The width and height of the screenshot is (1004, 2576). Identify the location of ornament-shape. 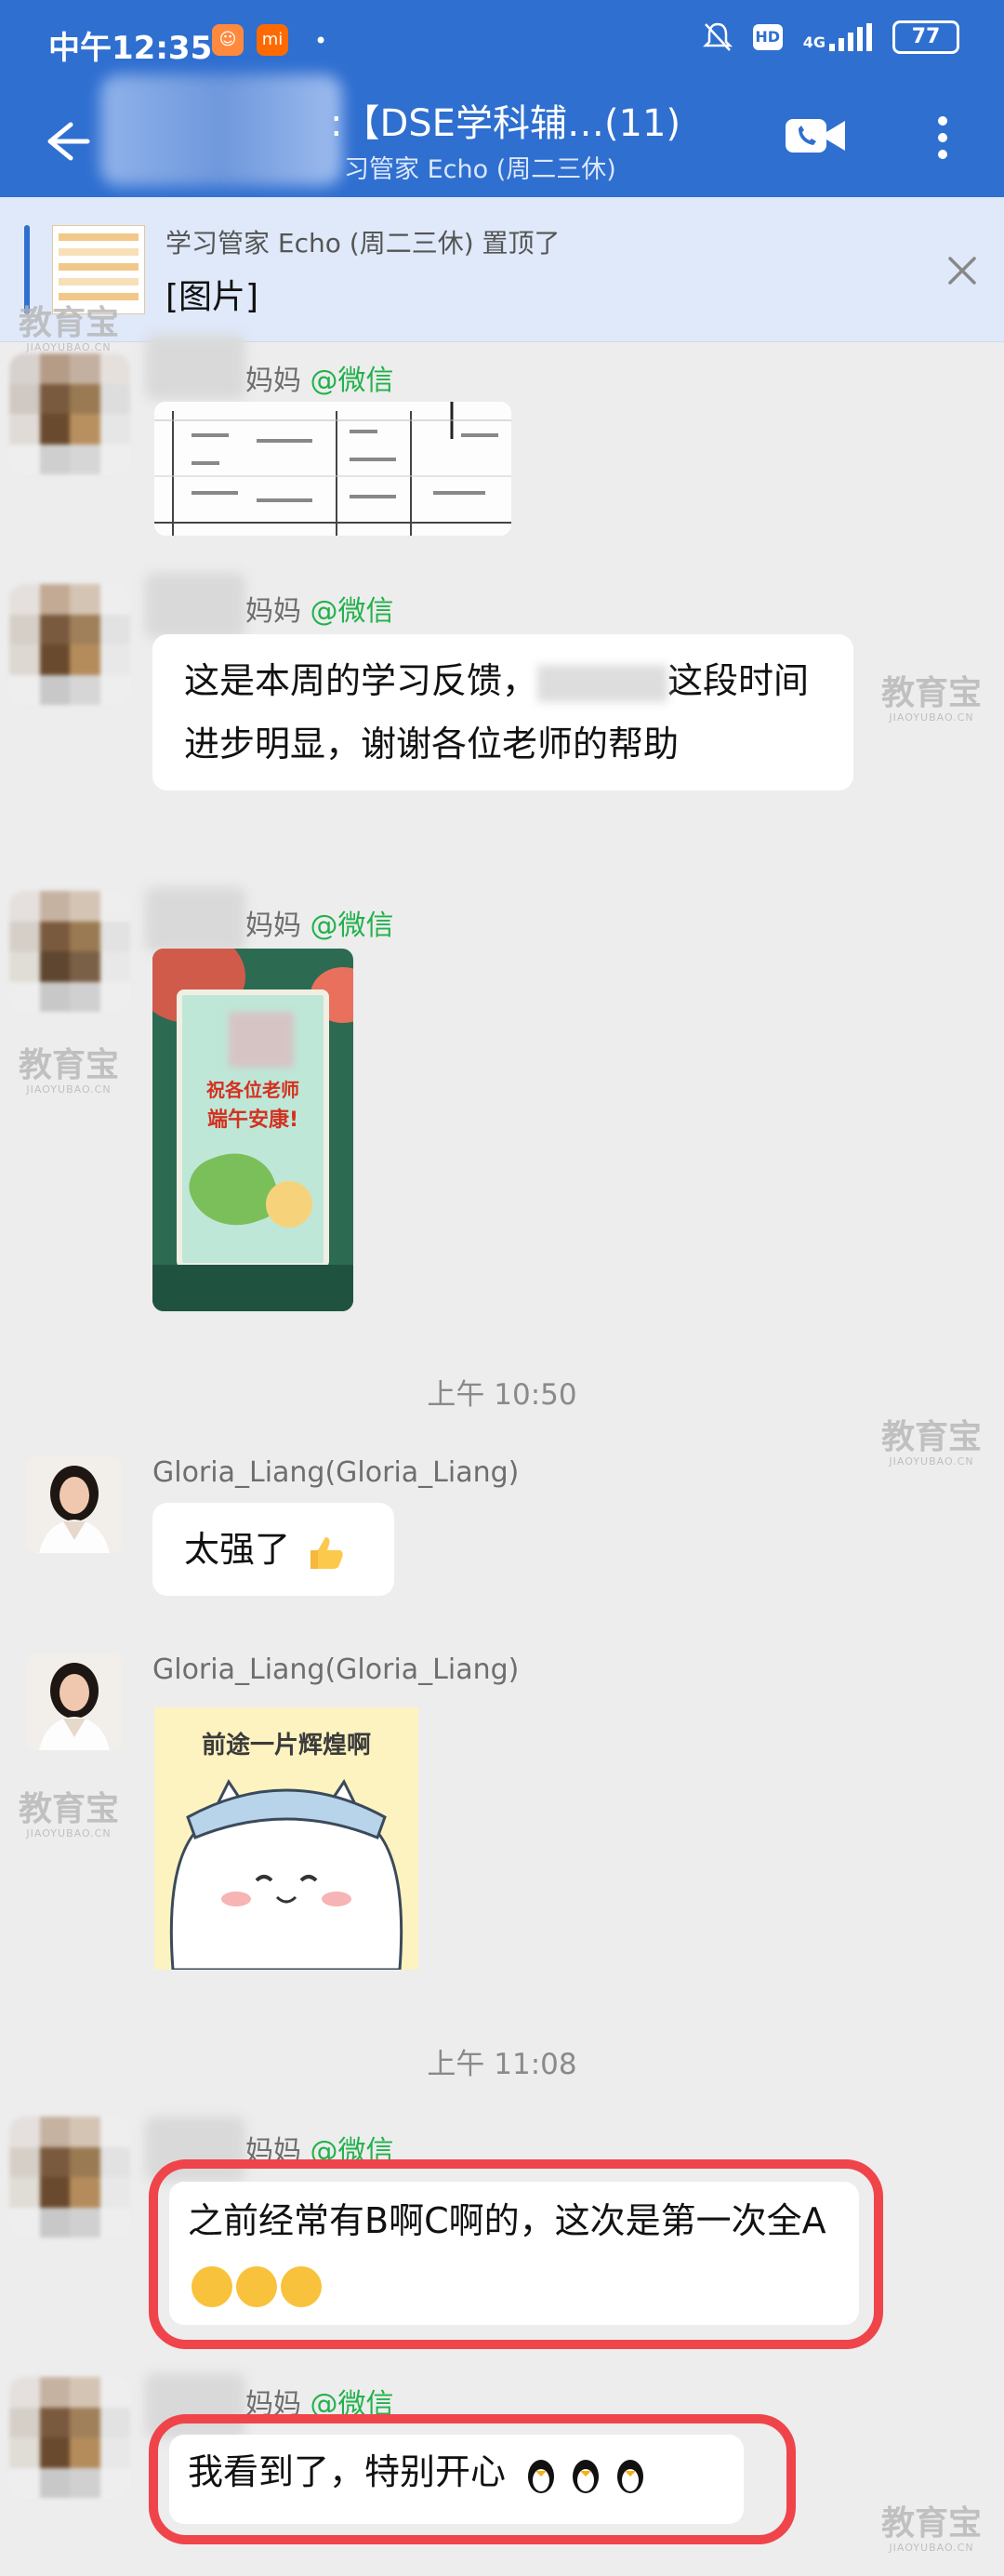
(289, 1204).